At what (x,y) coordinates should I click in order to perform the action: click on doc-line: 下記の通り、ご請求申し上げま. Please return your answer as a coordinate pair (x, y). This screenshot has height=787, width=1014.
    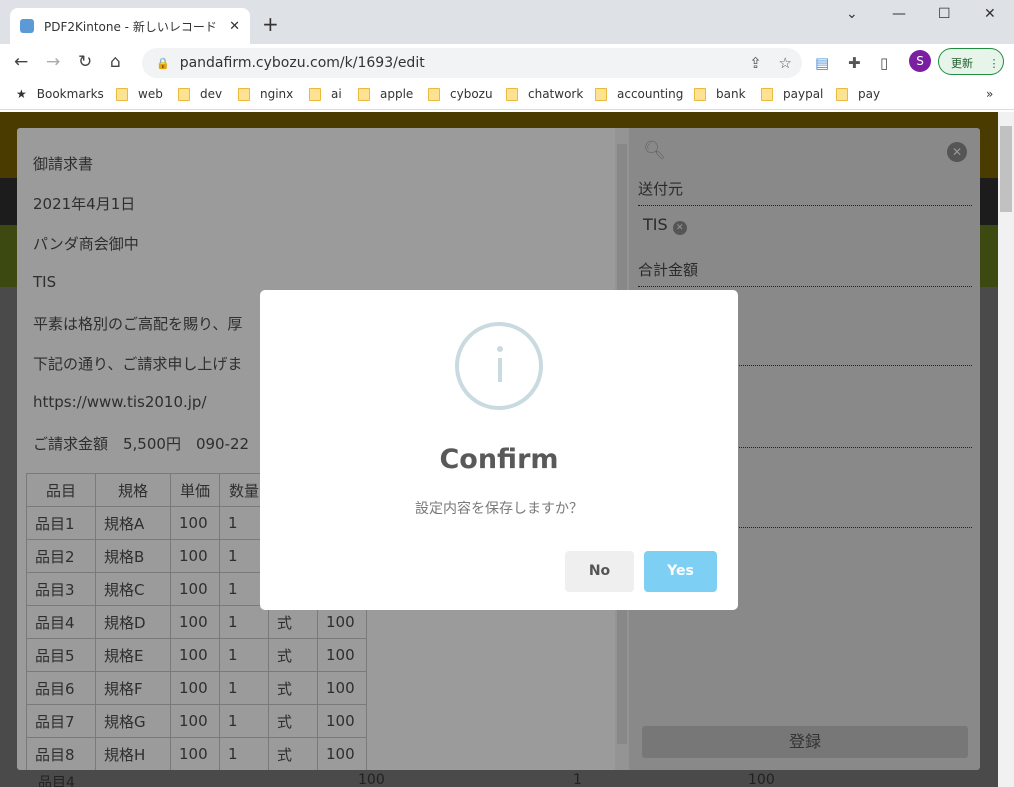
    Looking at the image, I should click on (137, 363).